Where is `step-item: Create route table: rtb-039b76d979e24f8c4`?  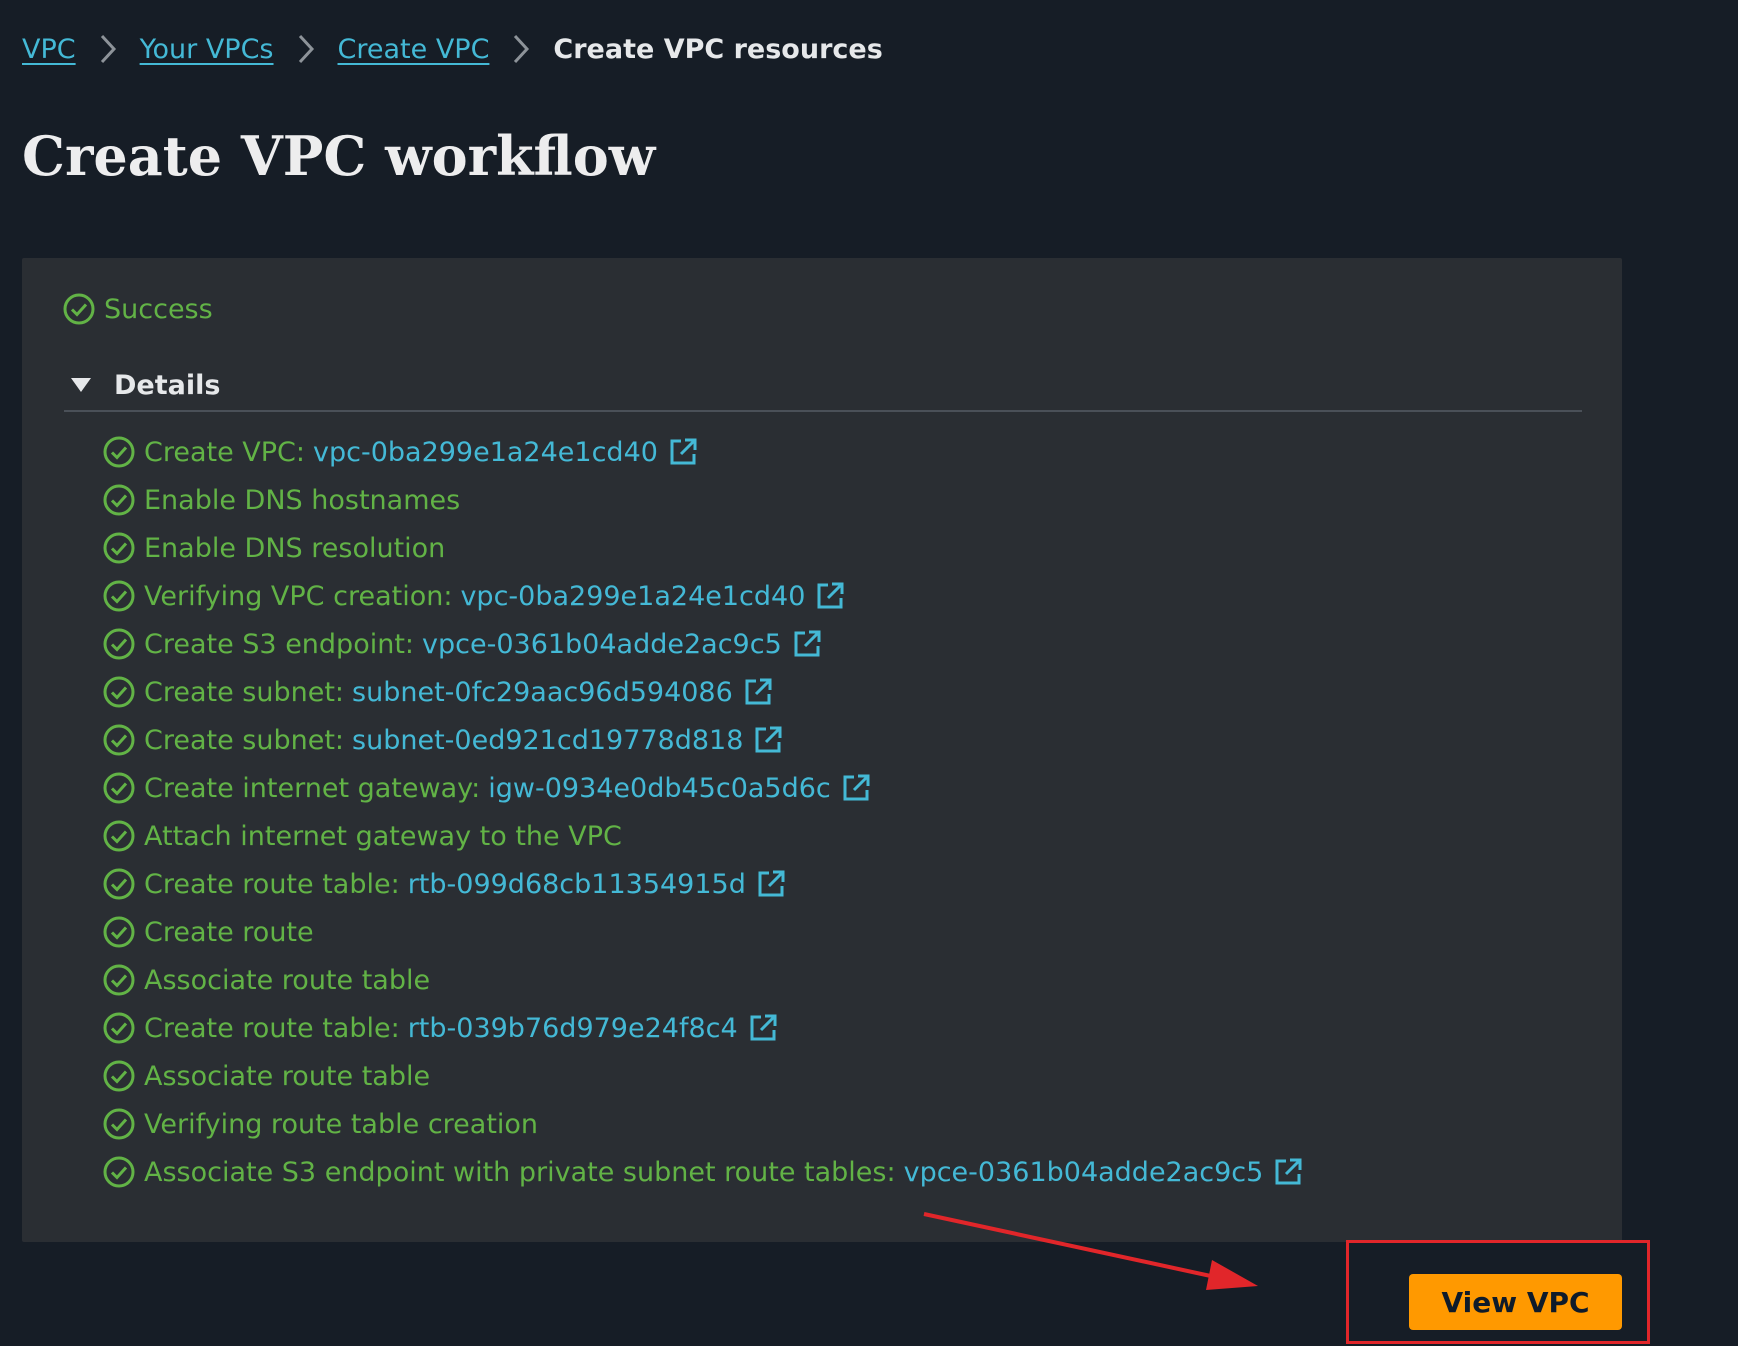 step-item: Create route table: rtb-039b76d979e24f8c4 is located at coordinates (702, 1028).